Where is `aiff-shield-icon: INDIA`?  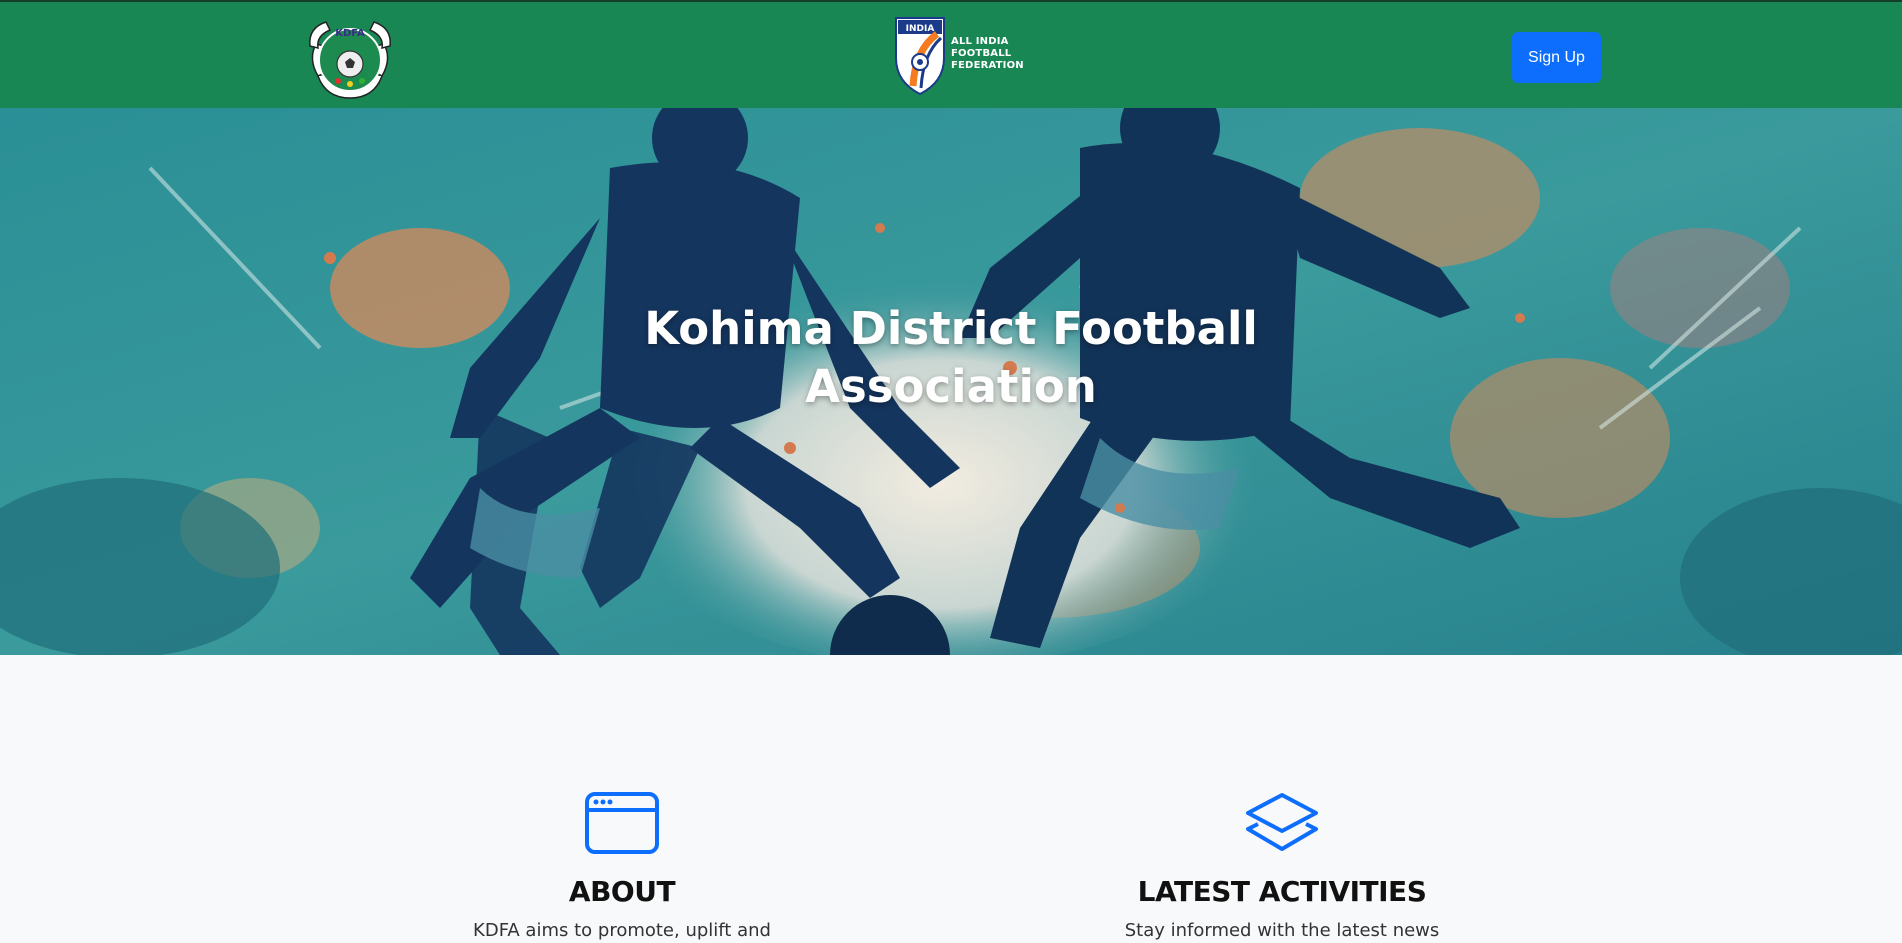 aiff-shield-icon: INDIA is located at coordinates (920, 56).